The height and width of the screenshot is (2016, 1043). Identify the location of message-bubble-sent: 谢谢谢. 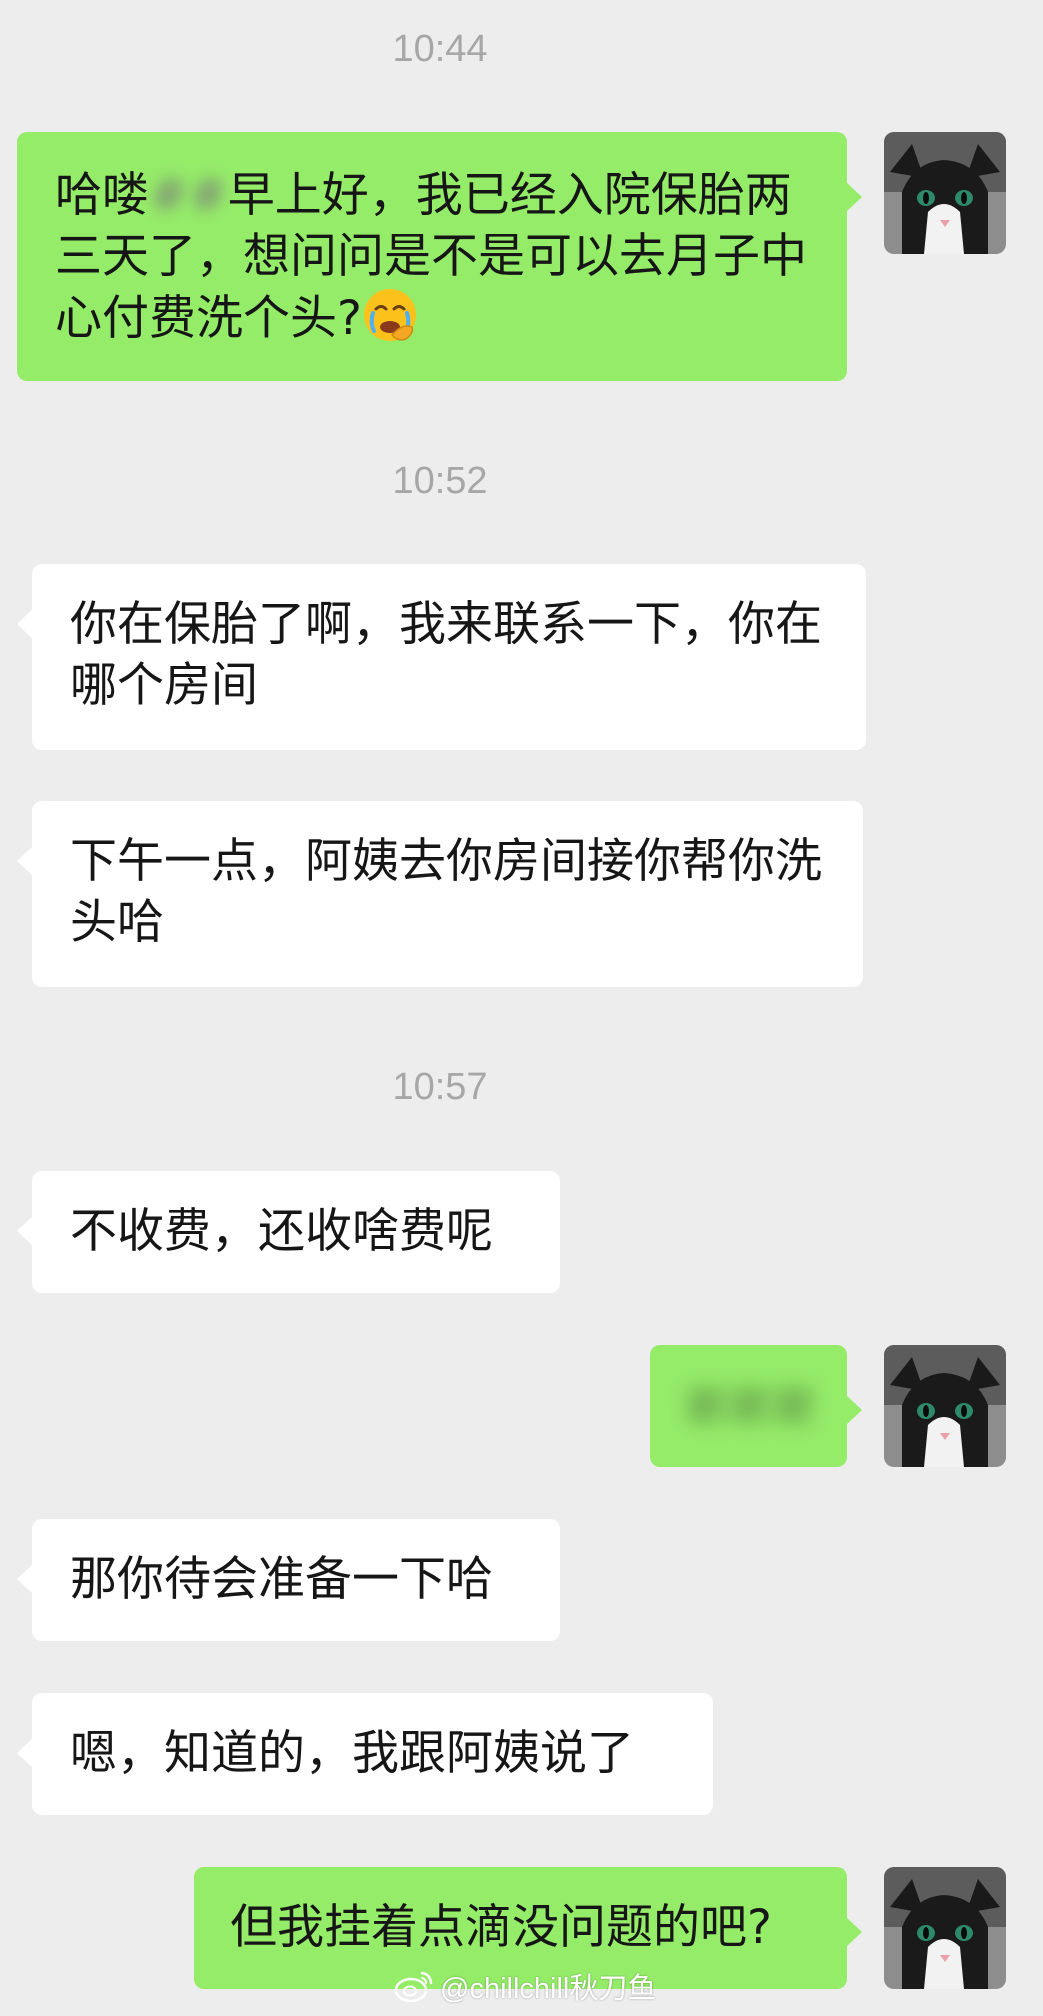
(756, 1406).